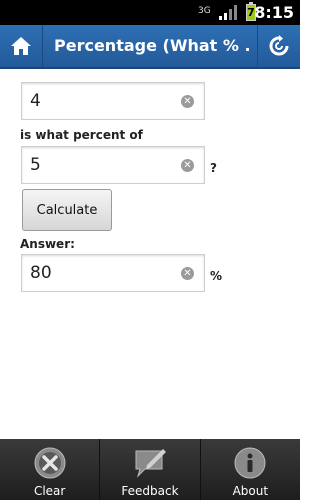 The width and height of the screenshot is (320, 500). Describe the element at coordinates (187, 273) in the screenshot. I see `clear-answer-icon: ✕` at that location.